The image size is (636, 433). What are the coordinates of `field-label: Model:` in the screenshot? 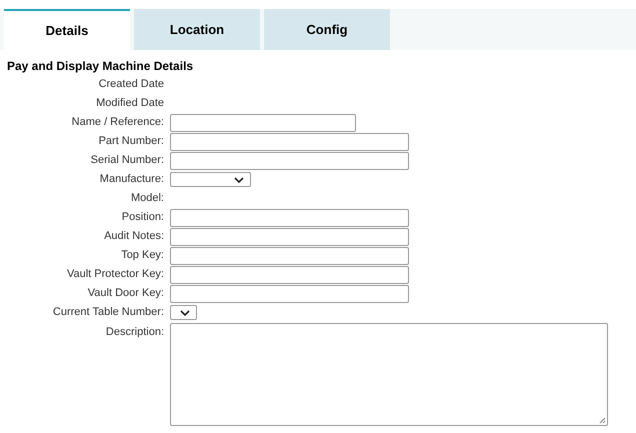 It's located at (147, 198).